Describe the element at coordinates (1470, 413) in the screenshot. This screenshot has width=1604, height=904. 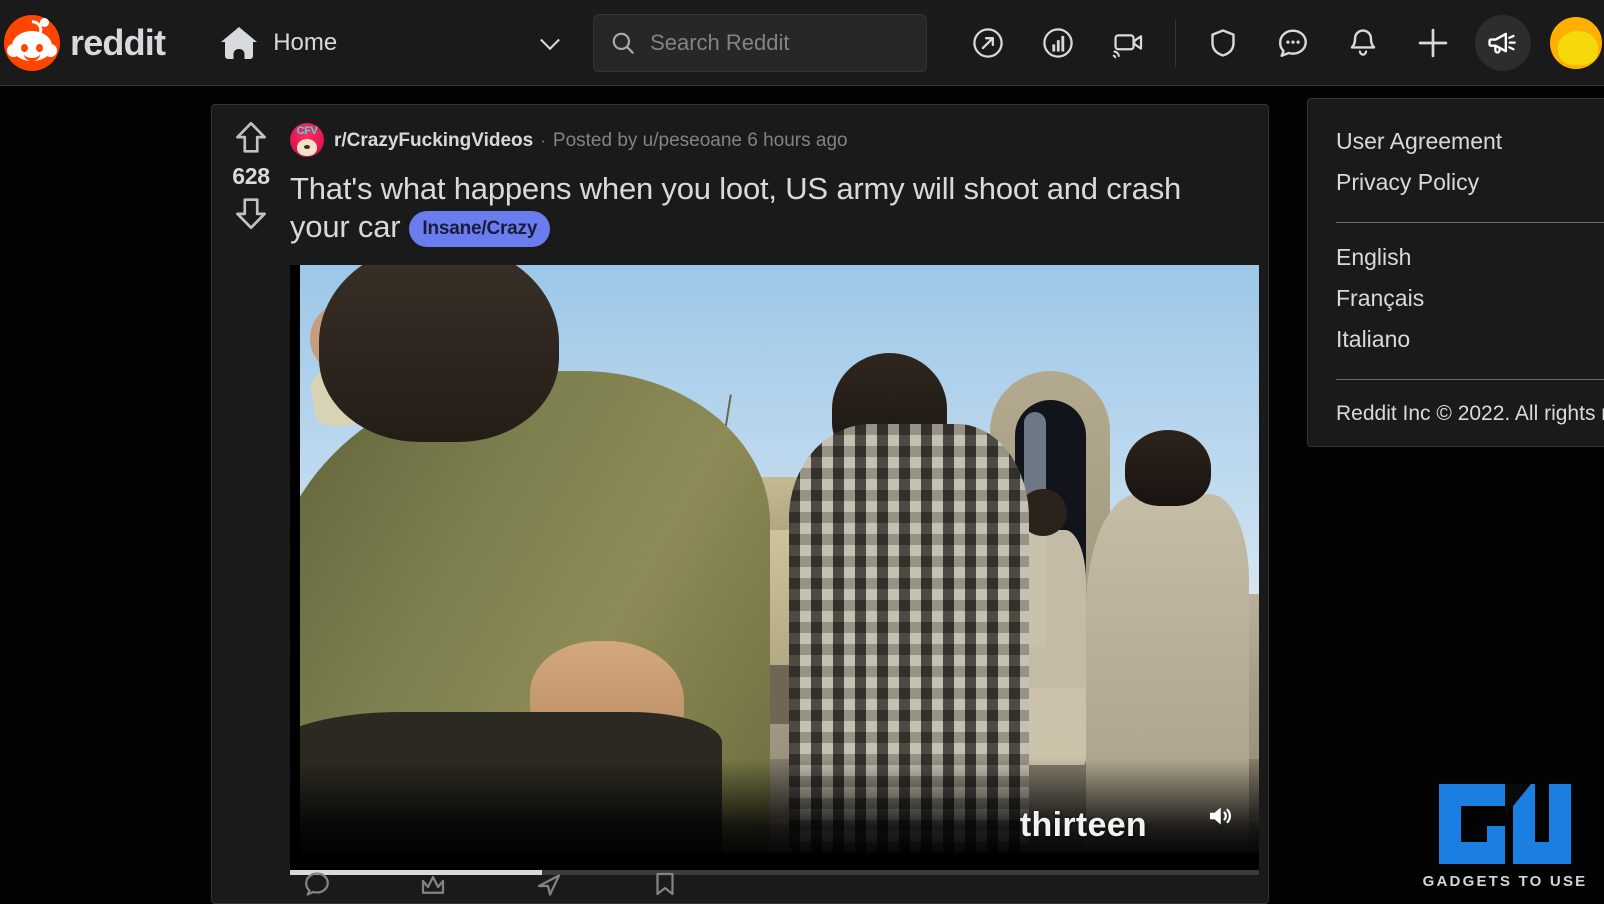
I see `sidebar-copyright: Reddit Inc © 2022. All rights reserved` at that location.